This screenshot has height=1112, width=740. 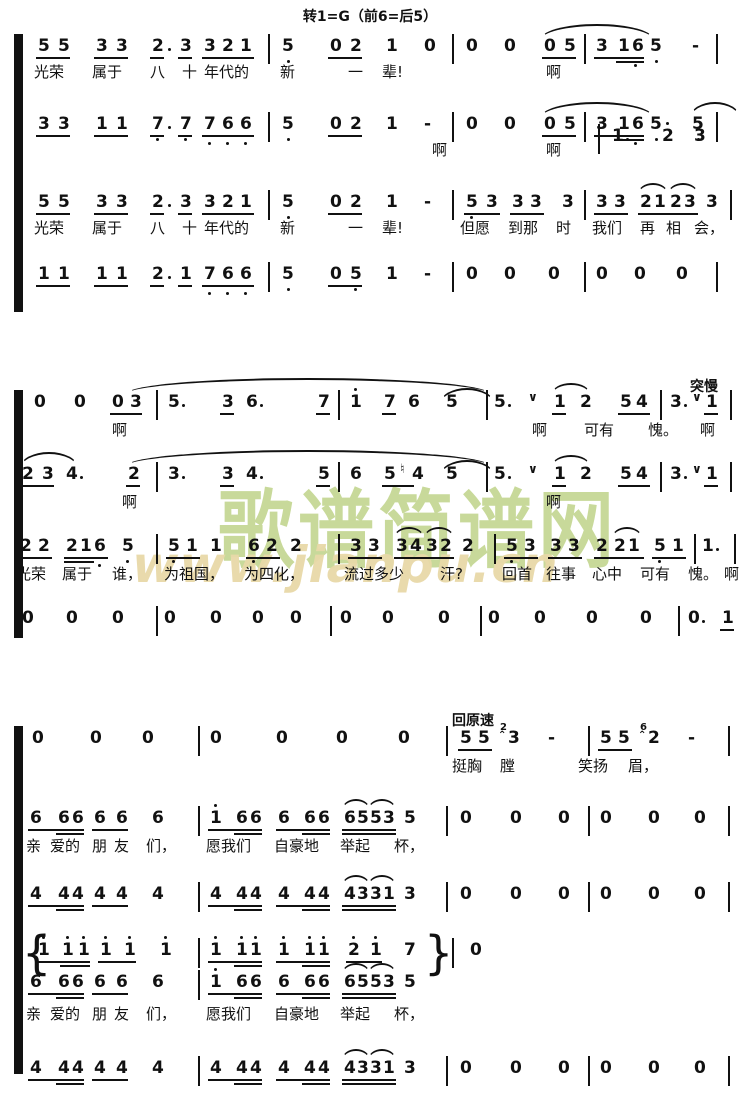 I want to click on lyric-row: 挺胸 膛 笑扬 眉，, so click(x=555, y=766).